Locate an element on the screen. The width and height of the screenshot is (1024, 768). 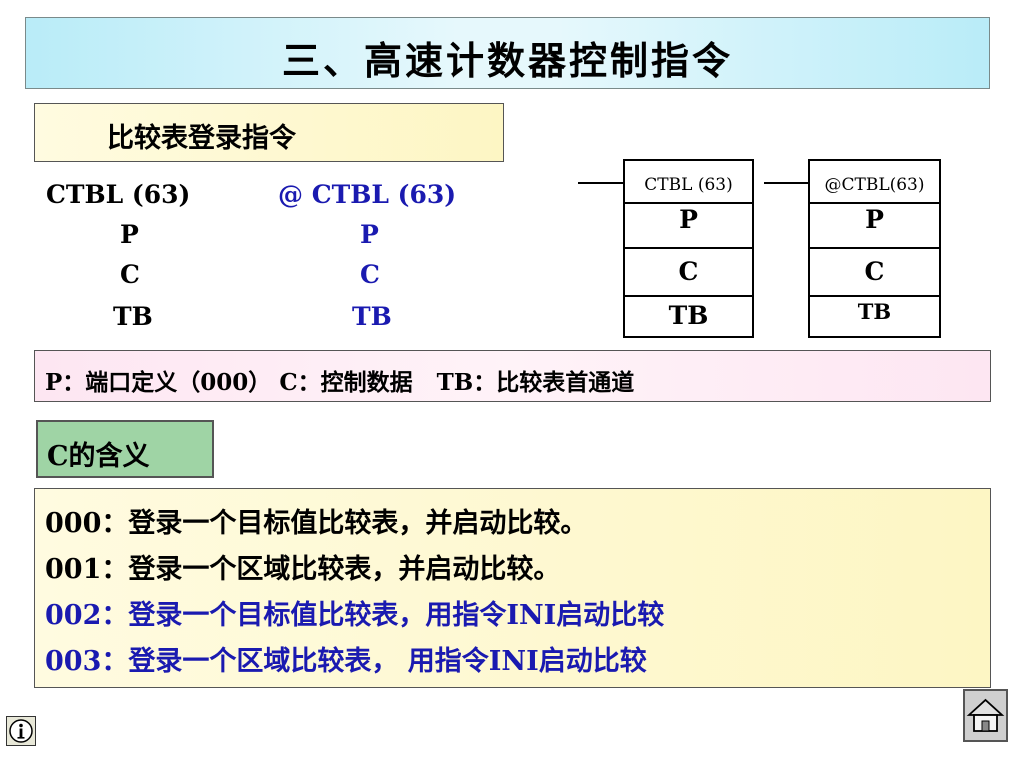
ladder-block-at-ctbl-header: @CTBL(63) is located at coordinates (874, 185).